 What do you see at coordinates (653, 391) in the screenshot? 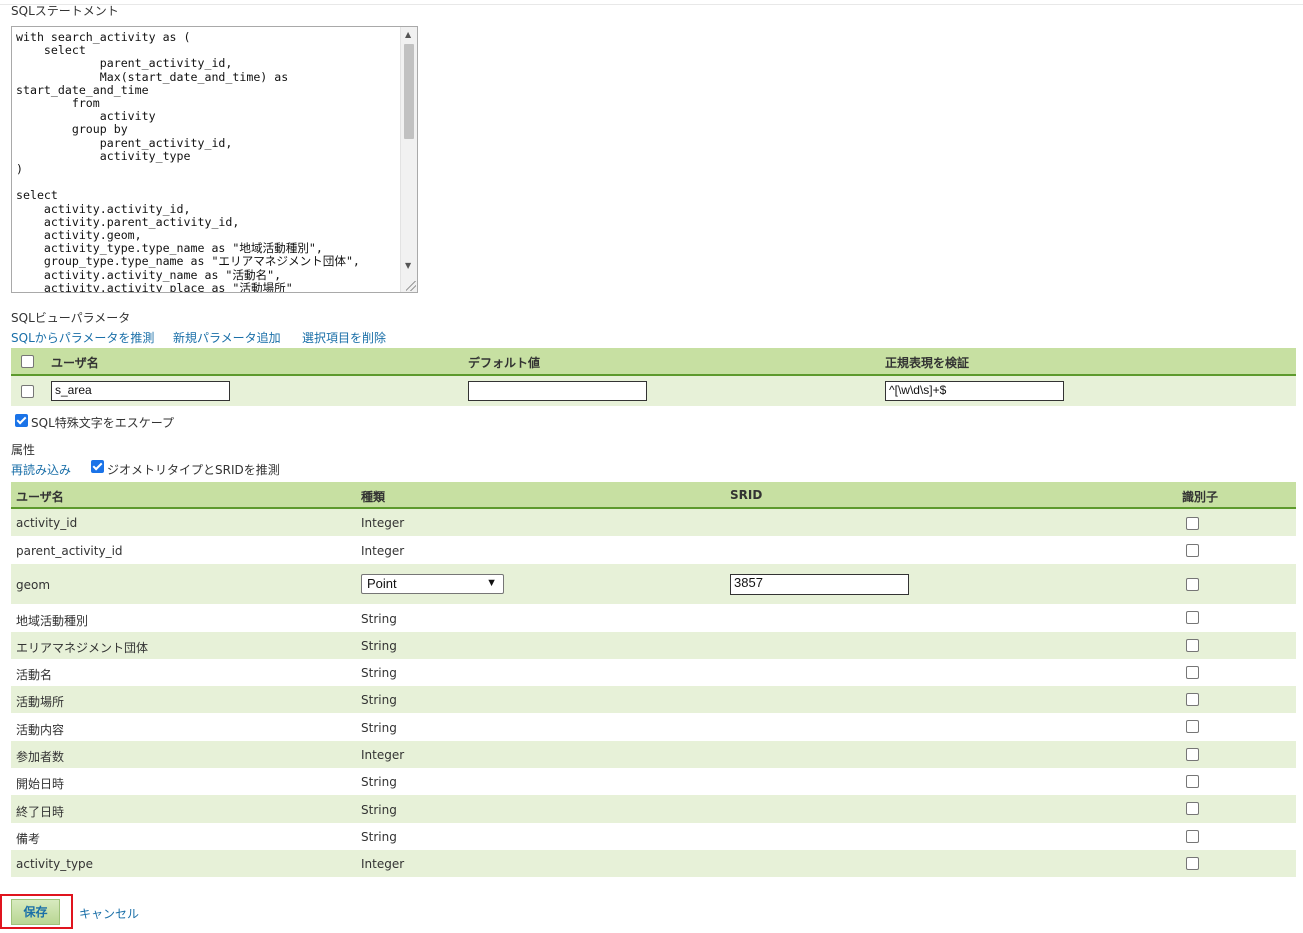
I see `params-table-row: s_area ^[\w\d\s]+$` at bounding box center [653, 391].